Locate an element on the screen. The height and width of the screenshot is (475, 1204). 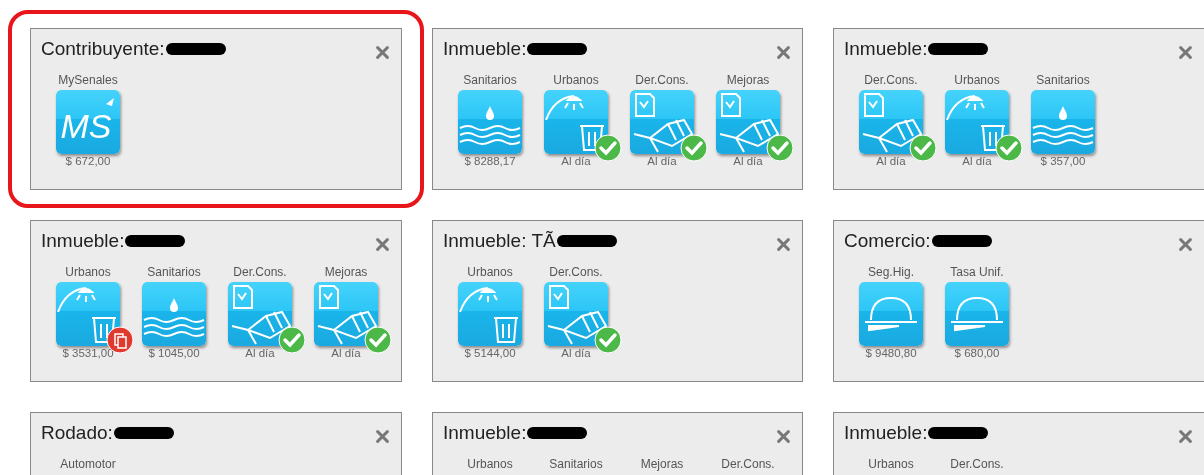
amount-text: $ 357,00 is located at coordinates (1063, 161).